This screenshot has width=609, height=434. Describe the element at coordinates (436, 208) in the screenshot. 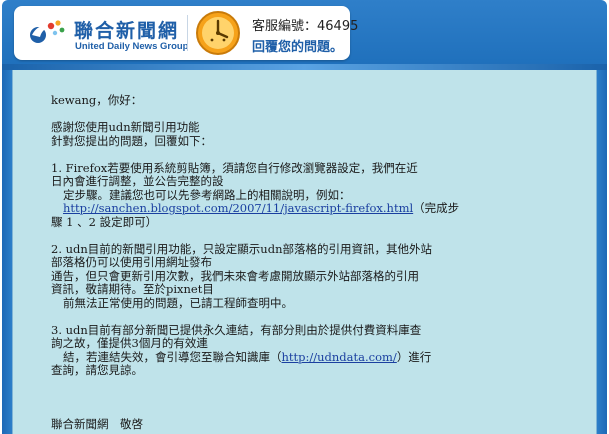

I see `answer-1-text: （完成步` at that location.